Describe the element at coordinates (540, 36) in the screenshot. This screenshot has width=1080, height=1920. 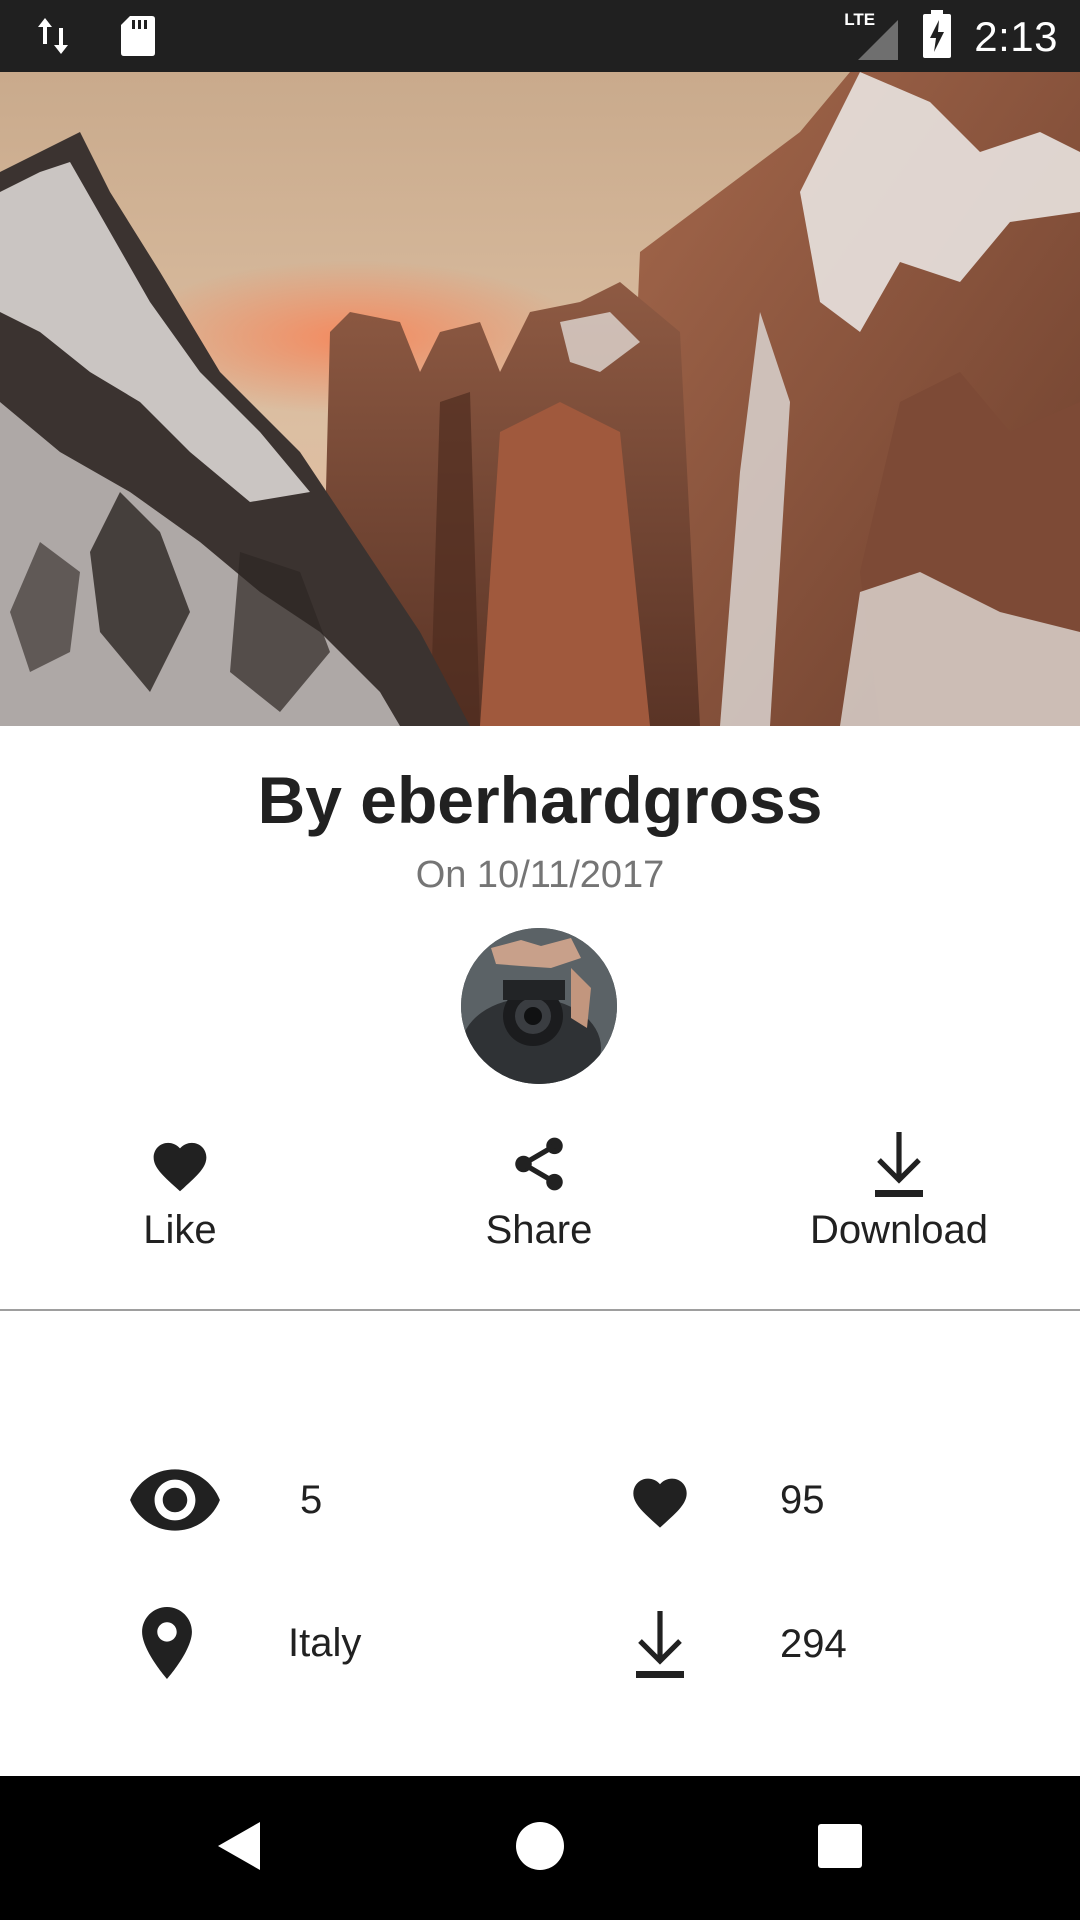
I see `status-bar: LTE 2:13` at that location.